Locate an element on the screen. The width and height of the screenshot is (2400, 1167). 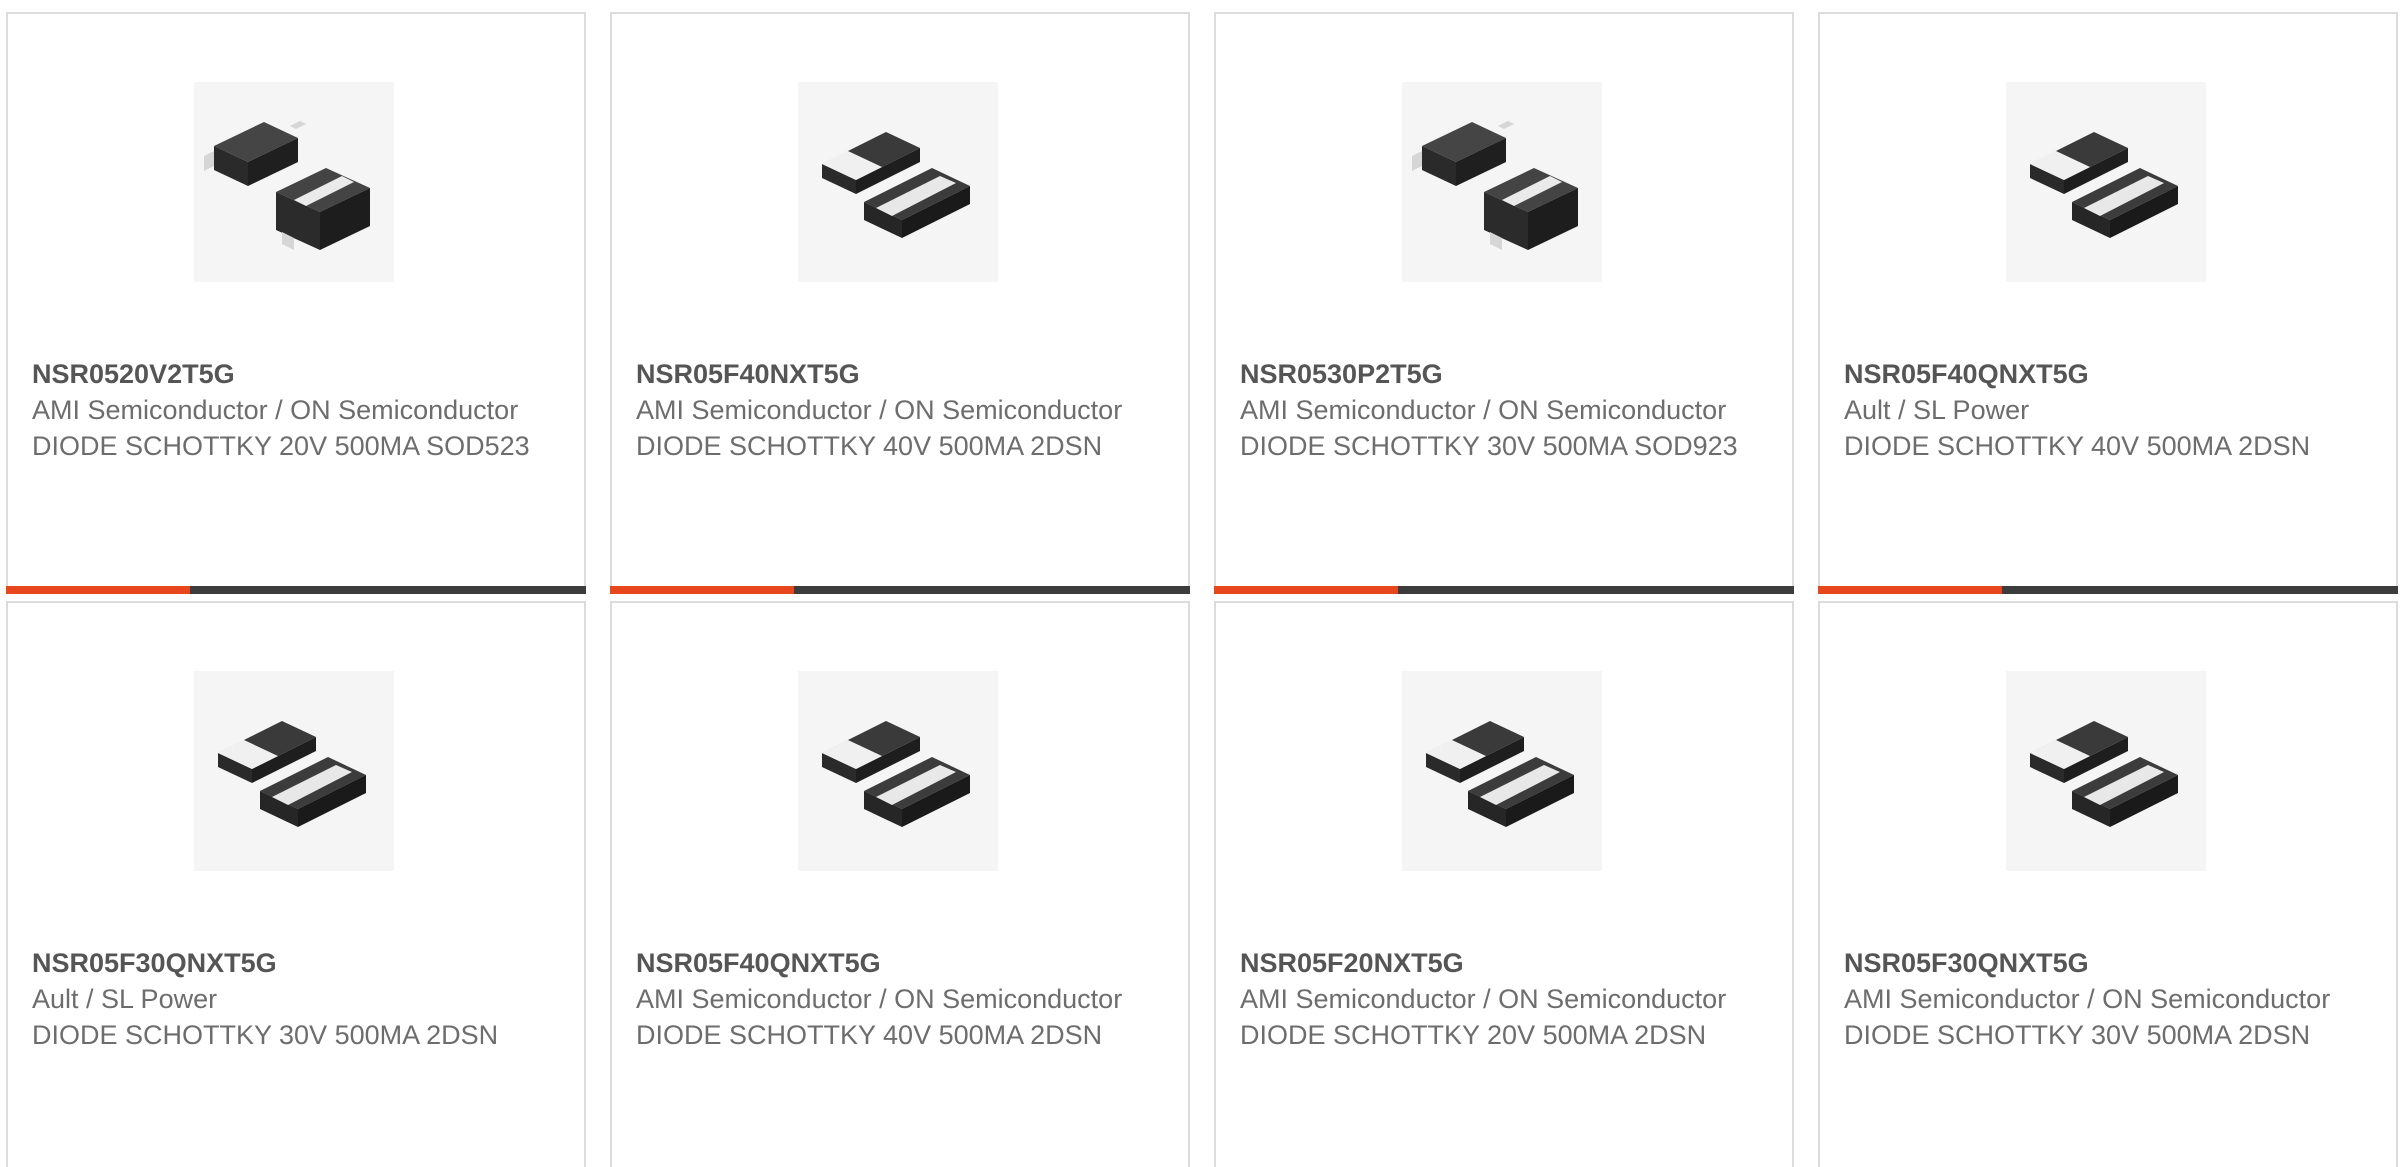
part-number: NSR0530P2T5G is located at coordinates (1500, 374).